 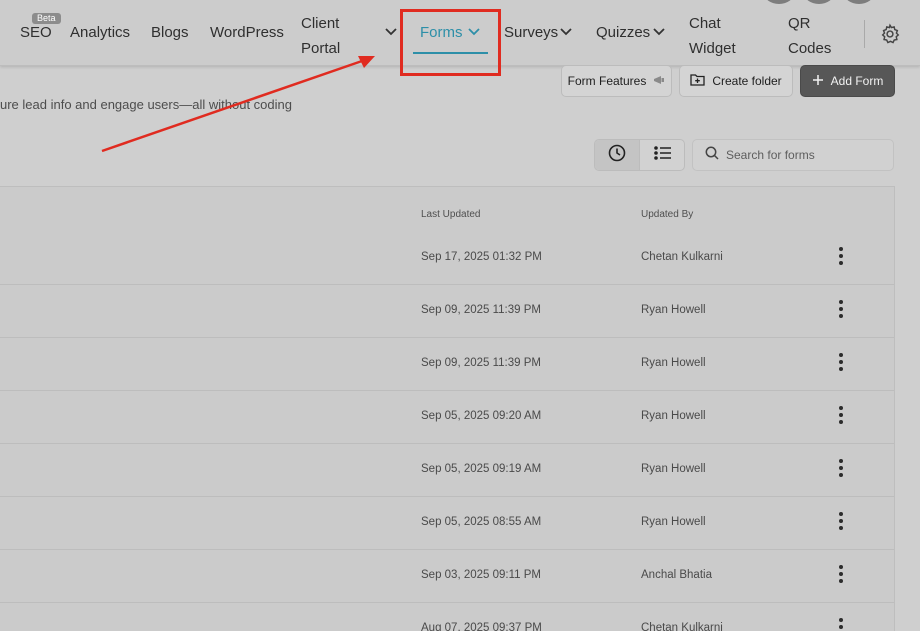 I want to click on last-updated-cell: Sep 17, 2025 01:32 PM, so click(x=481, y=257).